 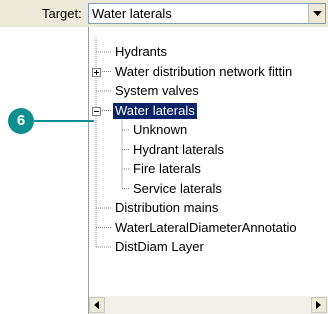 I want to click on expand-plus-icon, so click(x=96, y=72).